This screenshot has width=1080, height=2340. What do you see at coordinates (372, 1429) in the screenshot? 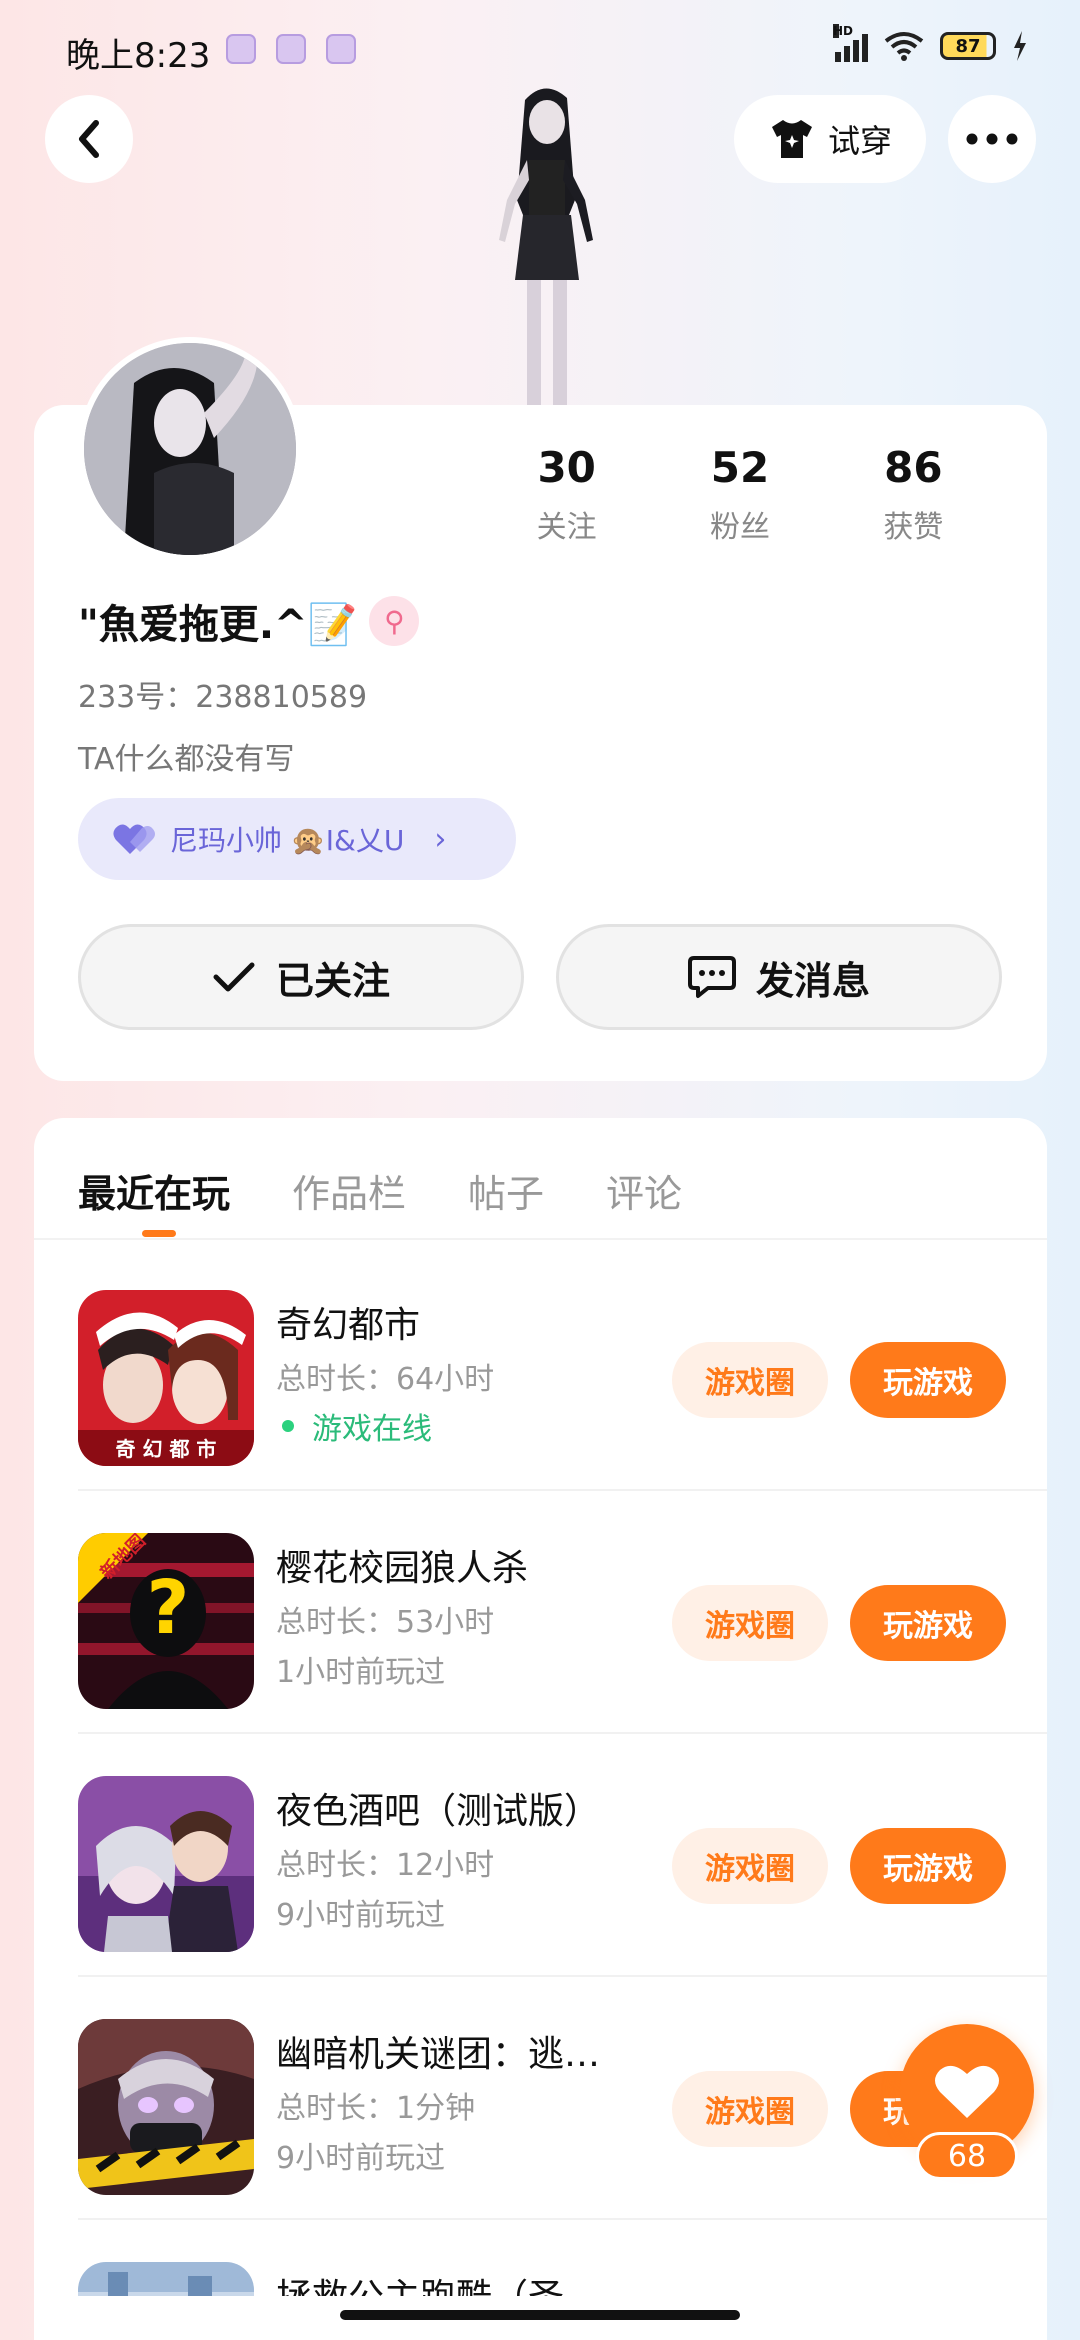
I see `game-status-text: 游戏在线` at bounding box center [372, 1429].